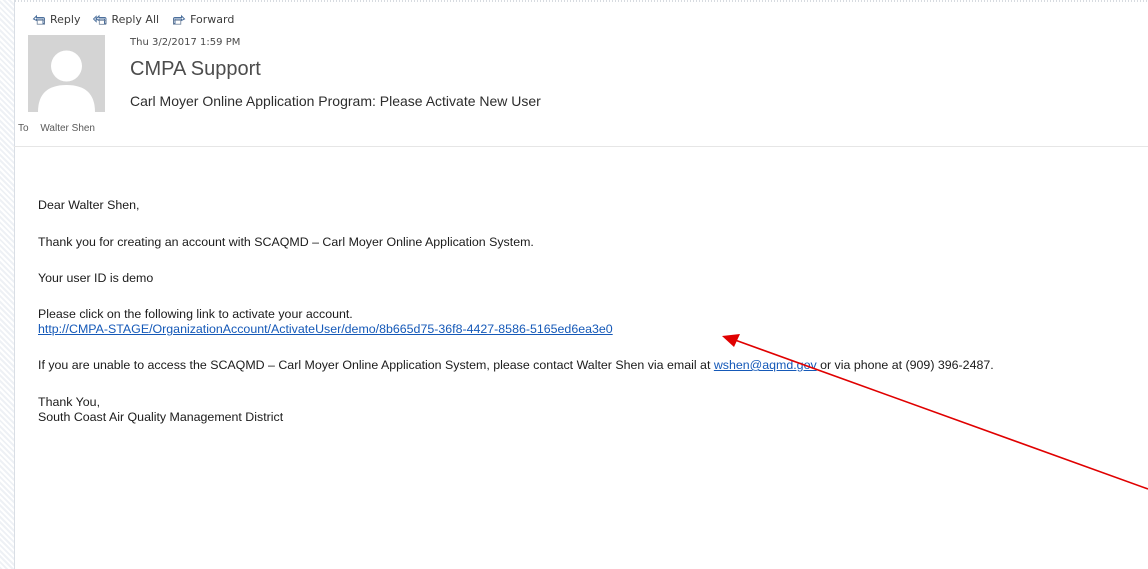 This screenshot has width=1148, height=569. What do you see at coordinates (212, 19) in the screenshot?
I see `forward-label: Forward` at bounding box center [212, 19].